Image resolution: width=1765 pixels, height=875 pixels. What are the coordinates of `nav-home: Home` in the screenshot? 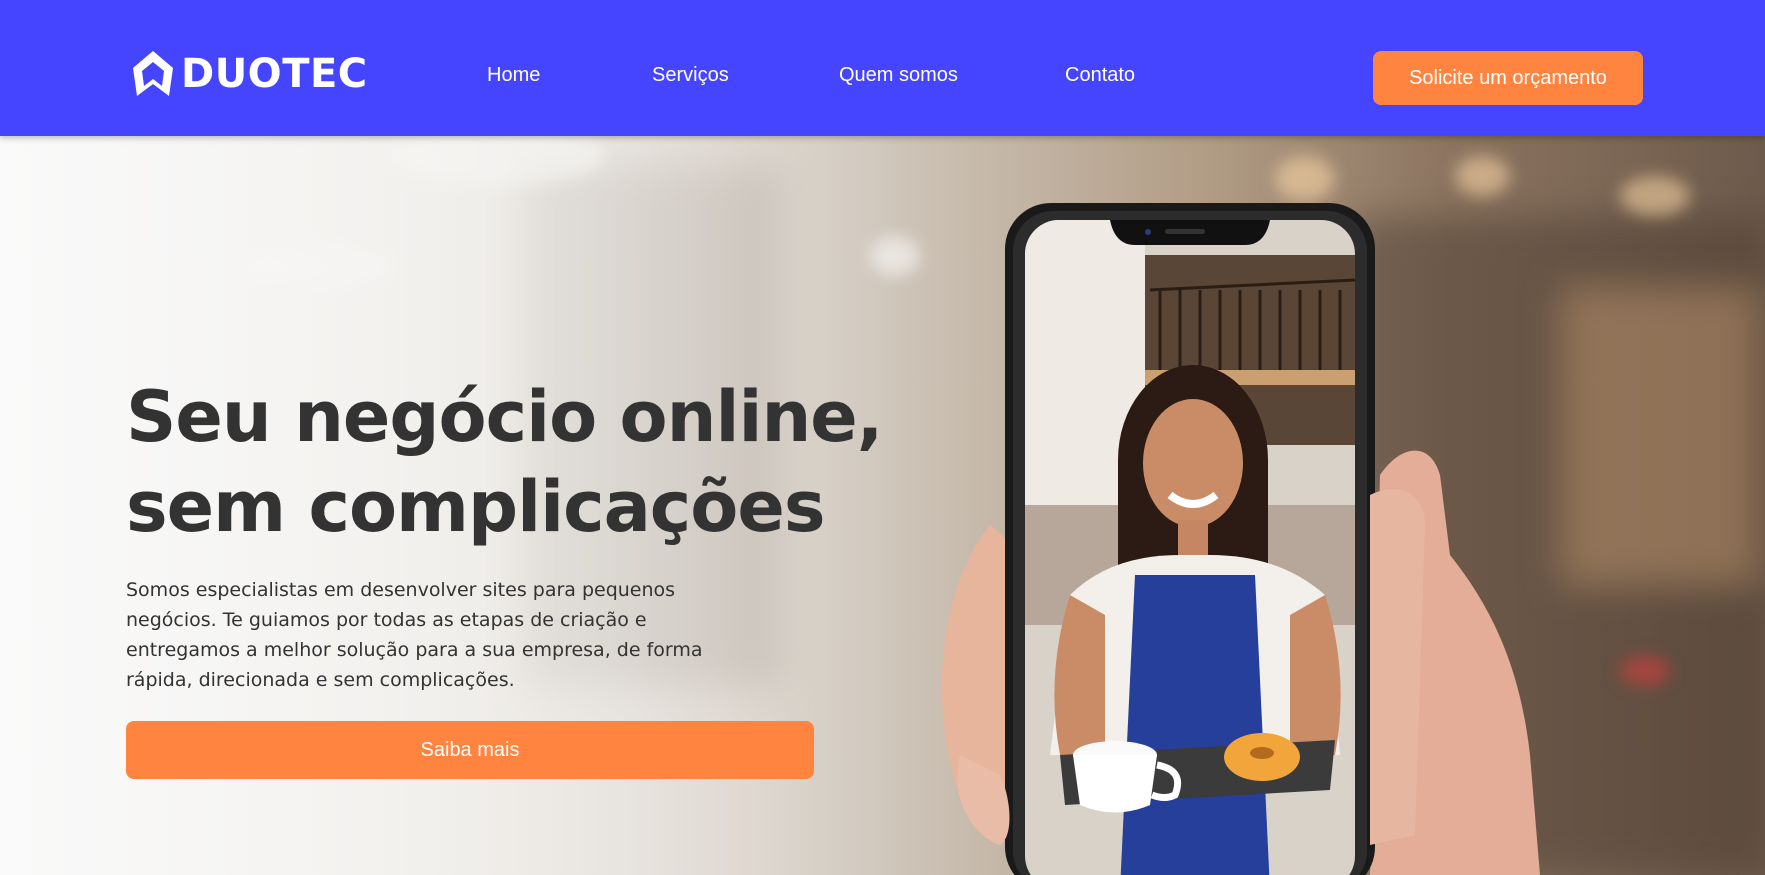 It's located at (513, 75).